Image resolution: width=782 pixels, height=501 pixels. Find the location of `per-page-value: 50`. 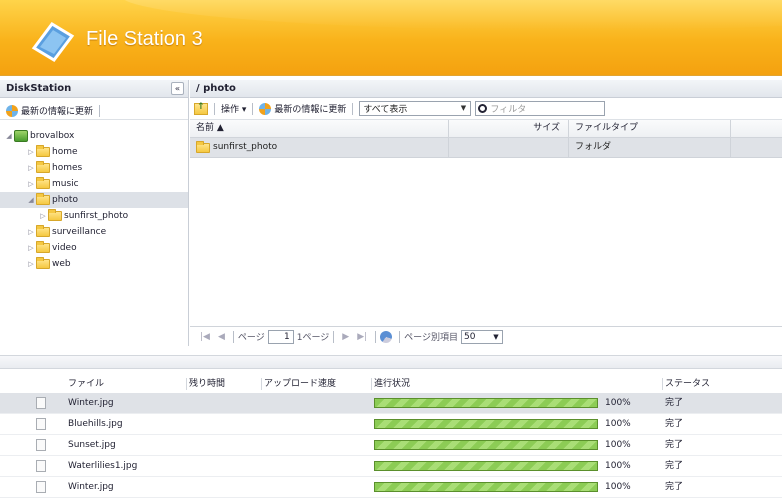

per-page-value: 50 is located at coordinates (469, 336).